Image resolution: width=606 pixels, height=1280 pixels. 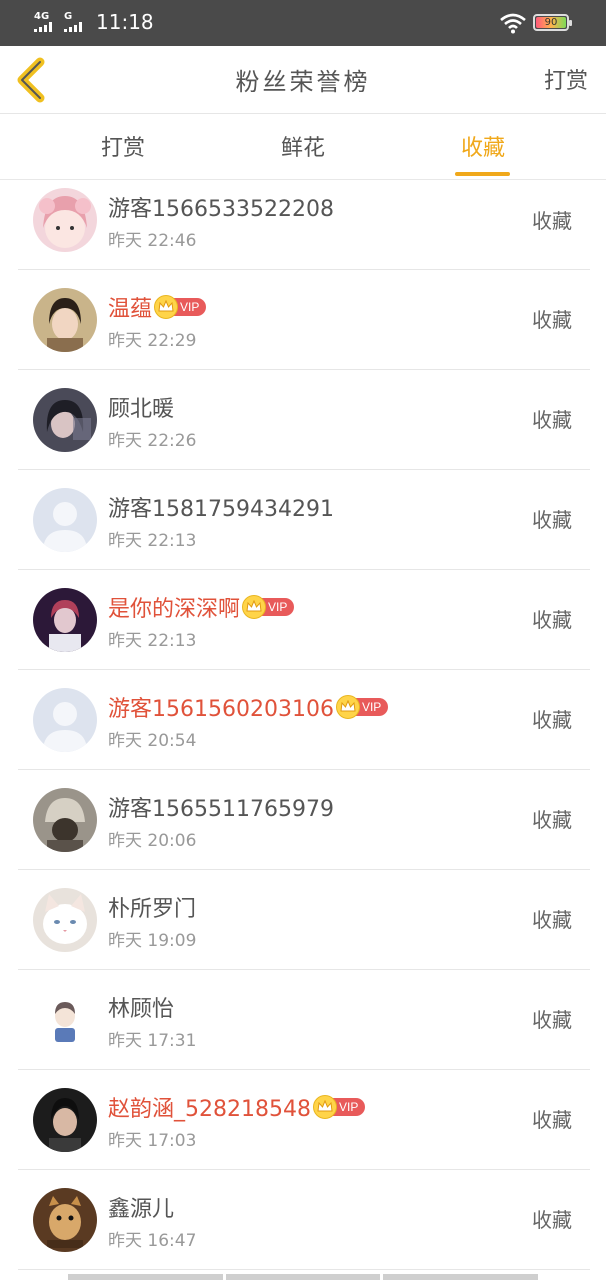 What do you see at coordinates (130, 309) in the screenshot?
I see `fan-name: 温蕴` at bounding box center [130, 309].